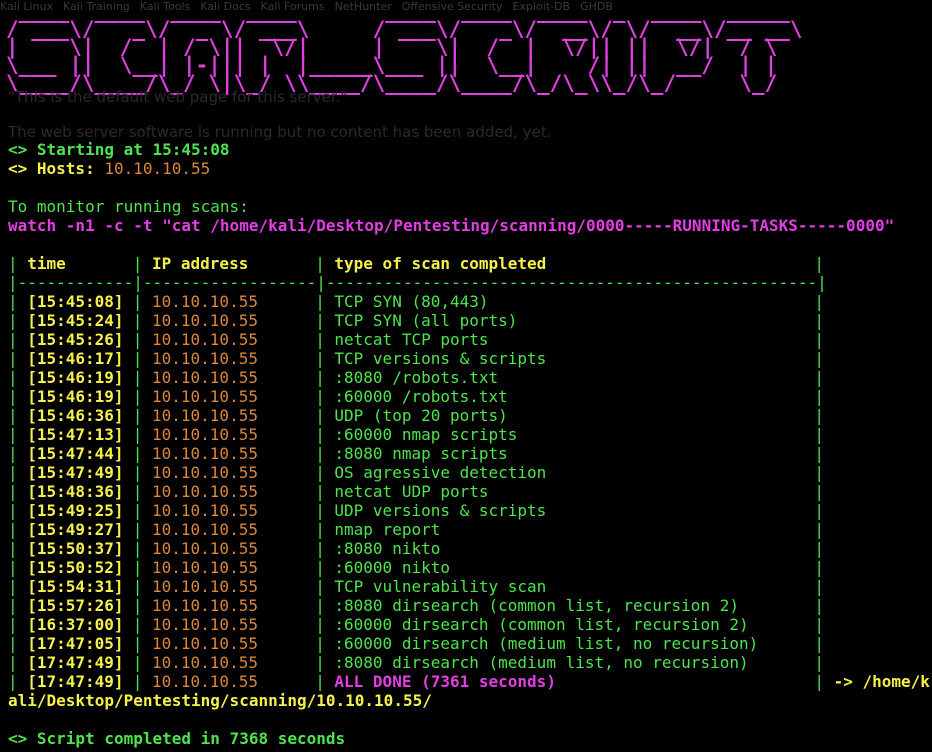 The width and height of the screenshot is (932, 752). I want to click on hosts-label: <> Hosts:, so click(56, 168).